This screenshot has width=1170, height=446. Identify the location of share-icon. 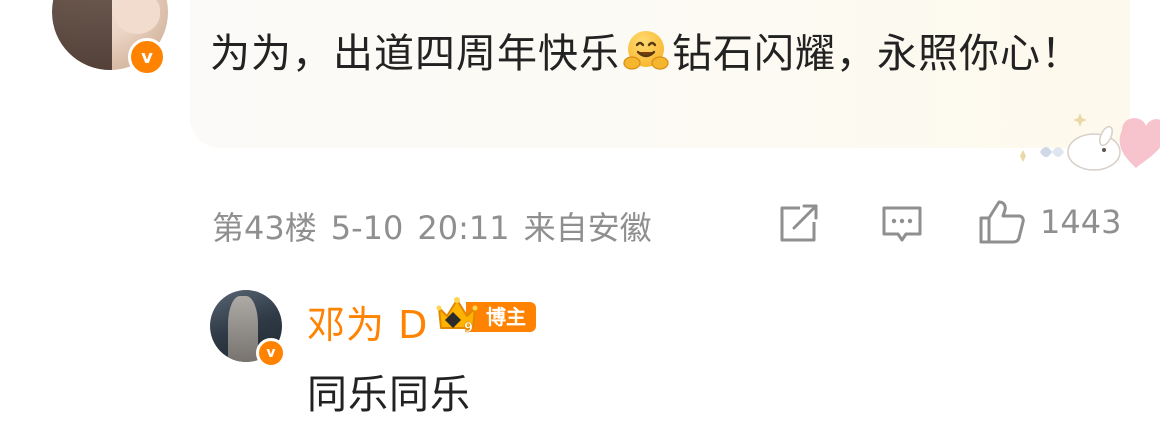
(799, 224).